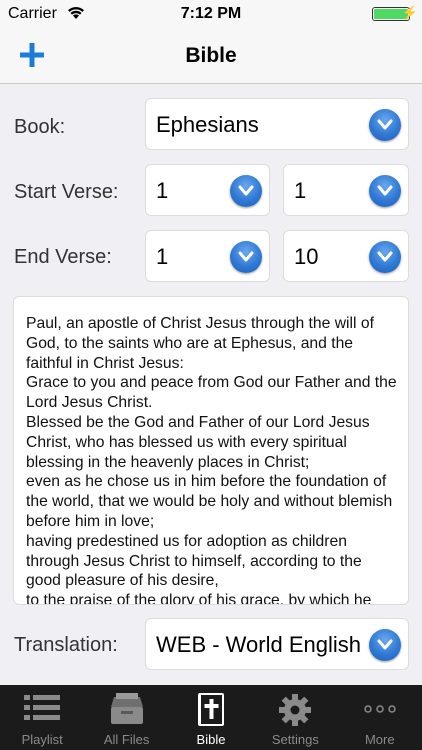 The image size is (422, 750). Describe the element at coordinates (162, 256) in the screenshot. I see `end-chapter-value: 1` at that location.